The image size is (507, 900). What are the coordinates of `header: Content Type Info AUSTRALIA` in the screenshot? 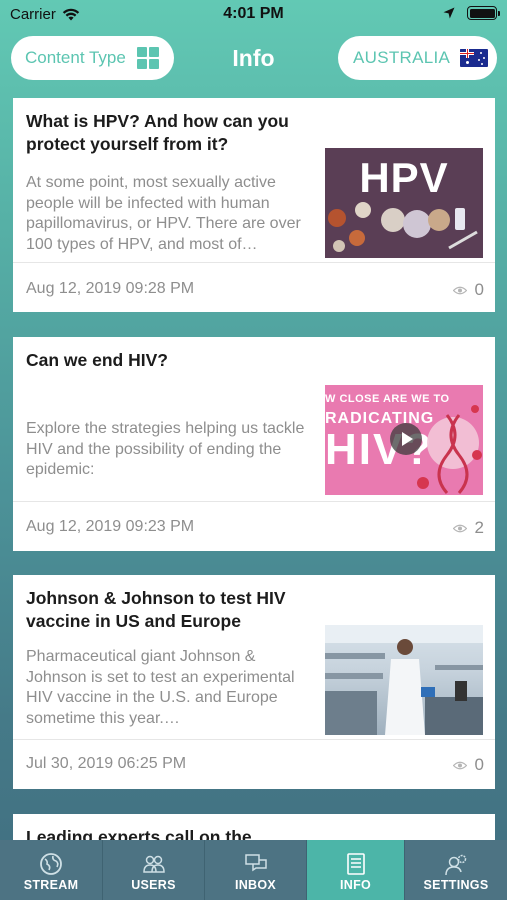 It's located at (253, 59).